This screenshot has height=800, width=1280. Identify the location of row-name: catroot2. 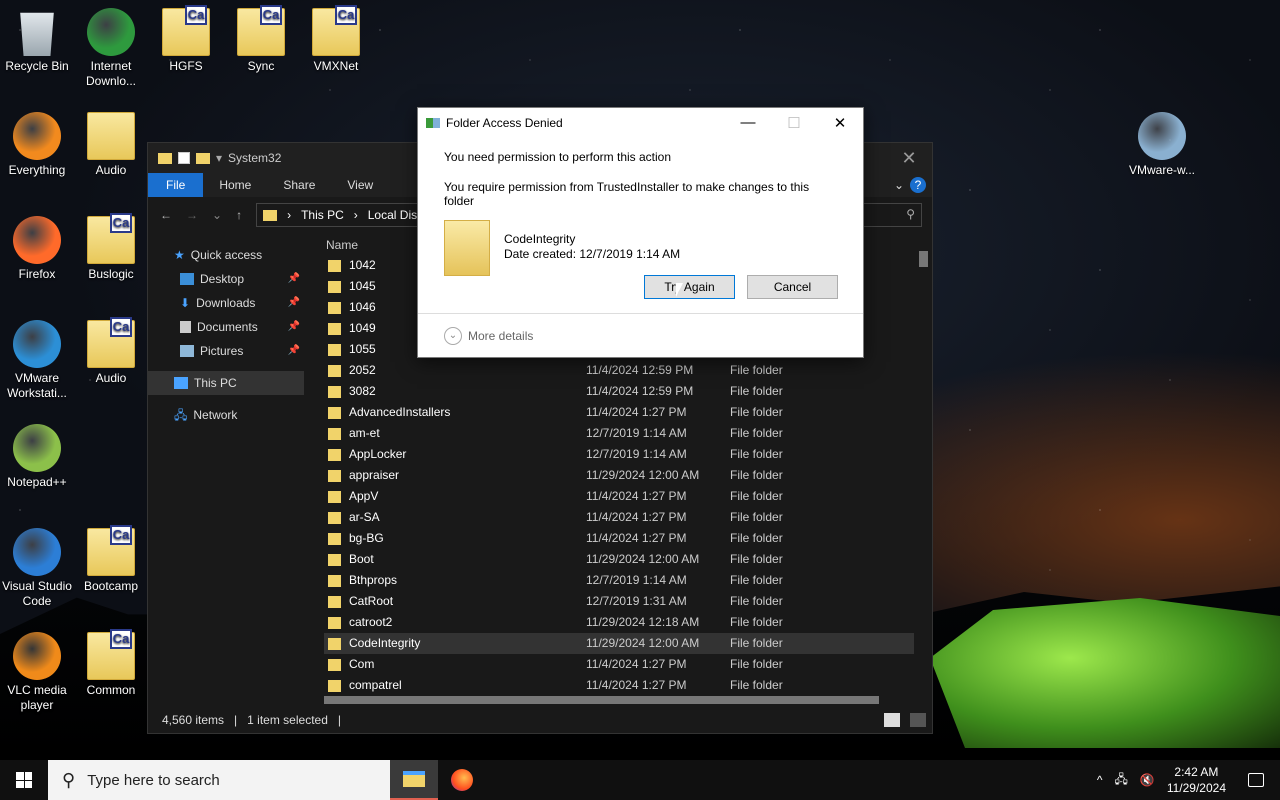
(455, 622).